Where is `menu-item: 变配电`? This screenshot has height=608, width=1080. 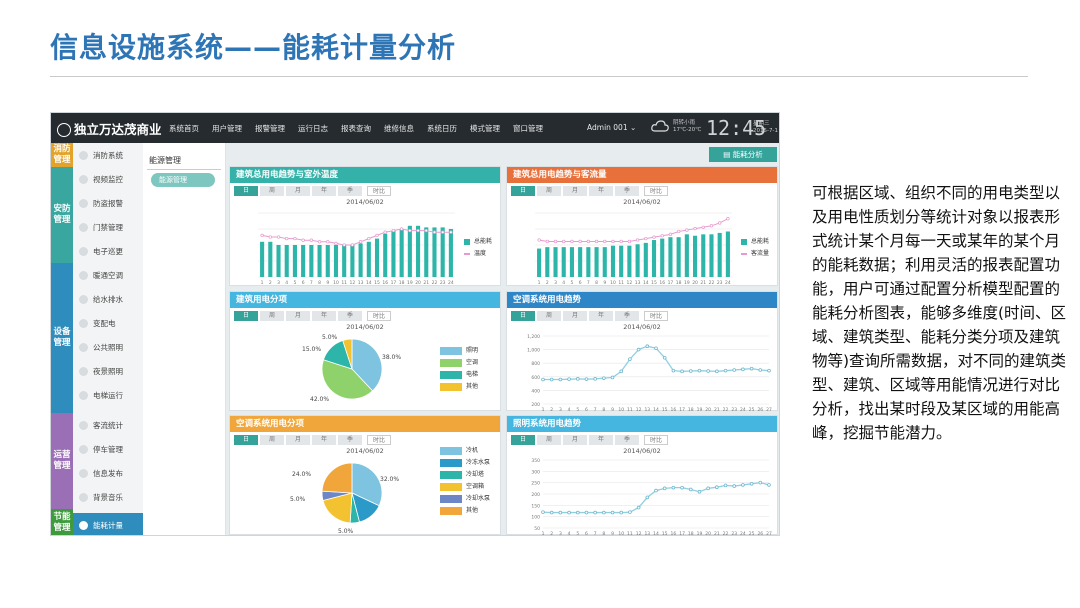 menu-item: 变配电 is located at coordinates (108, 323).